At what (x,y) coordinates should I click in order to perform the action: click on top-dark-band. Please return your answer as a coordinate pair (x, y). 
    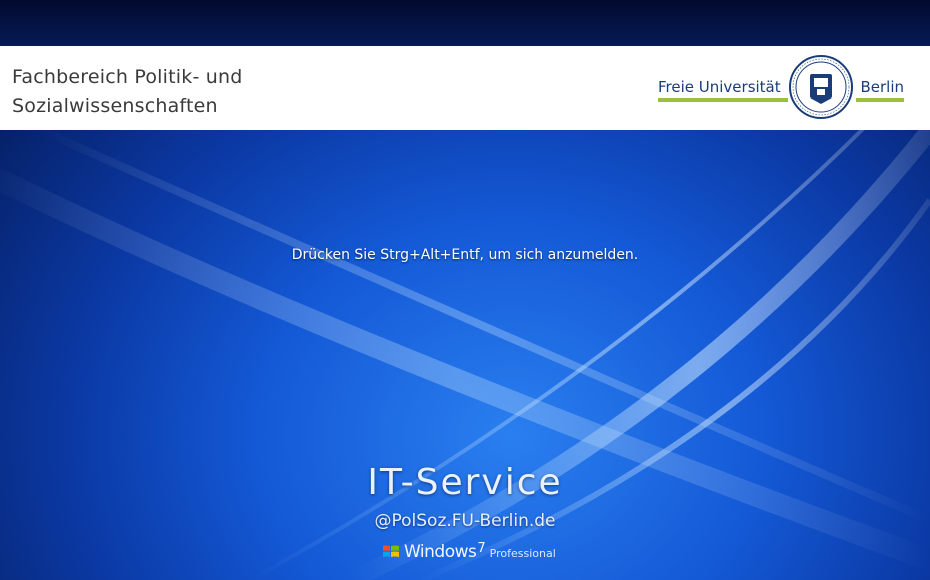
    Looking at the image, I should click on (465, 23).